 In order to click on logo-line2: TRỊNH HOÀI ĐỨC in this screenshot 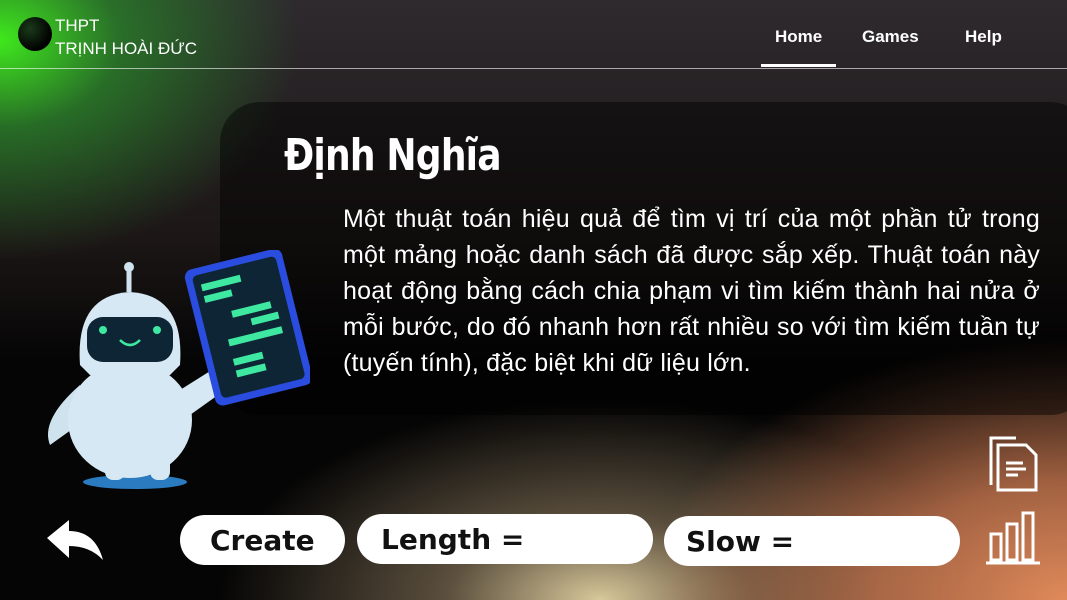, I will do `click(126, 48)`.